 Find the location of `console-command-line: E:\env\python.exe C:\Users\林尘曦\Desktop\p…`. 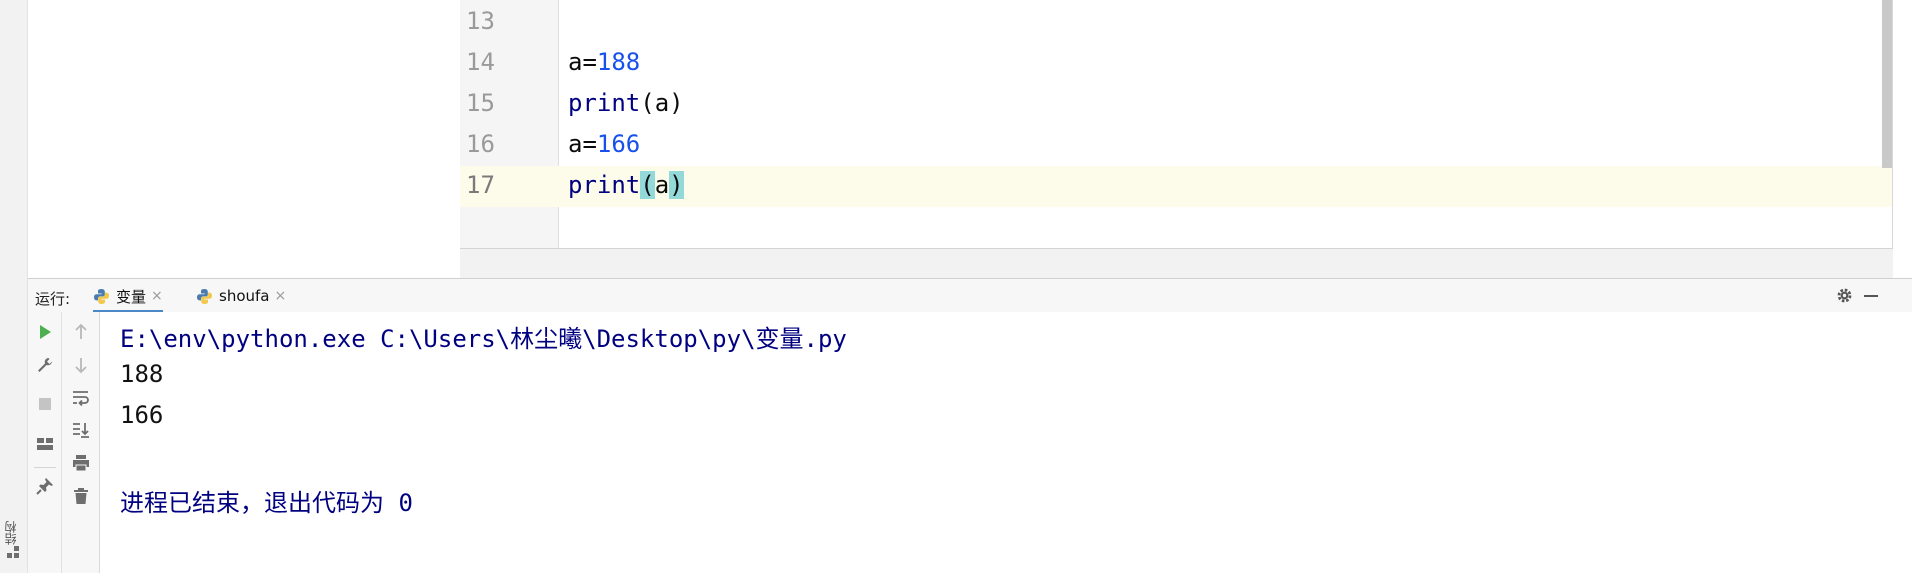

console-command-line: E:\env\python.exe C:\Users\林尘曦\Desktop\p… is located at coordinates (483, 339).